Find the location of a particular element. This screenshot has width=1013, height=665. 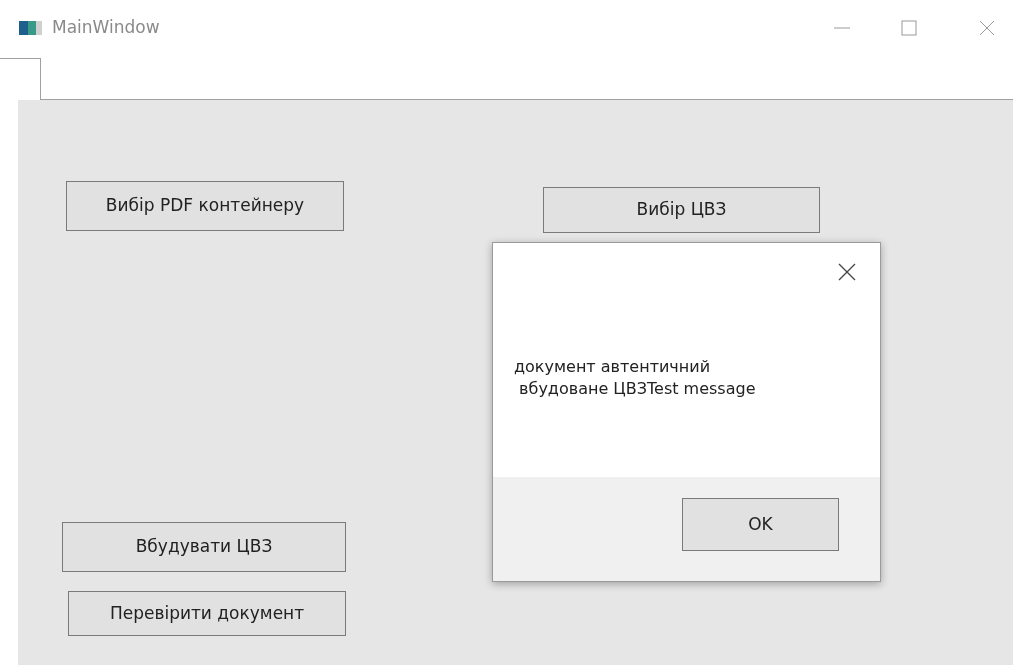

message-text: документ автентичний вбудоване ЦВЗTest message is located at coordinates (635, 378).